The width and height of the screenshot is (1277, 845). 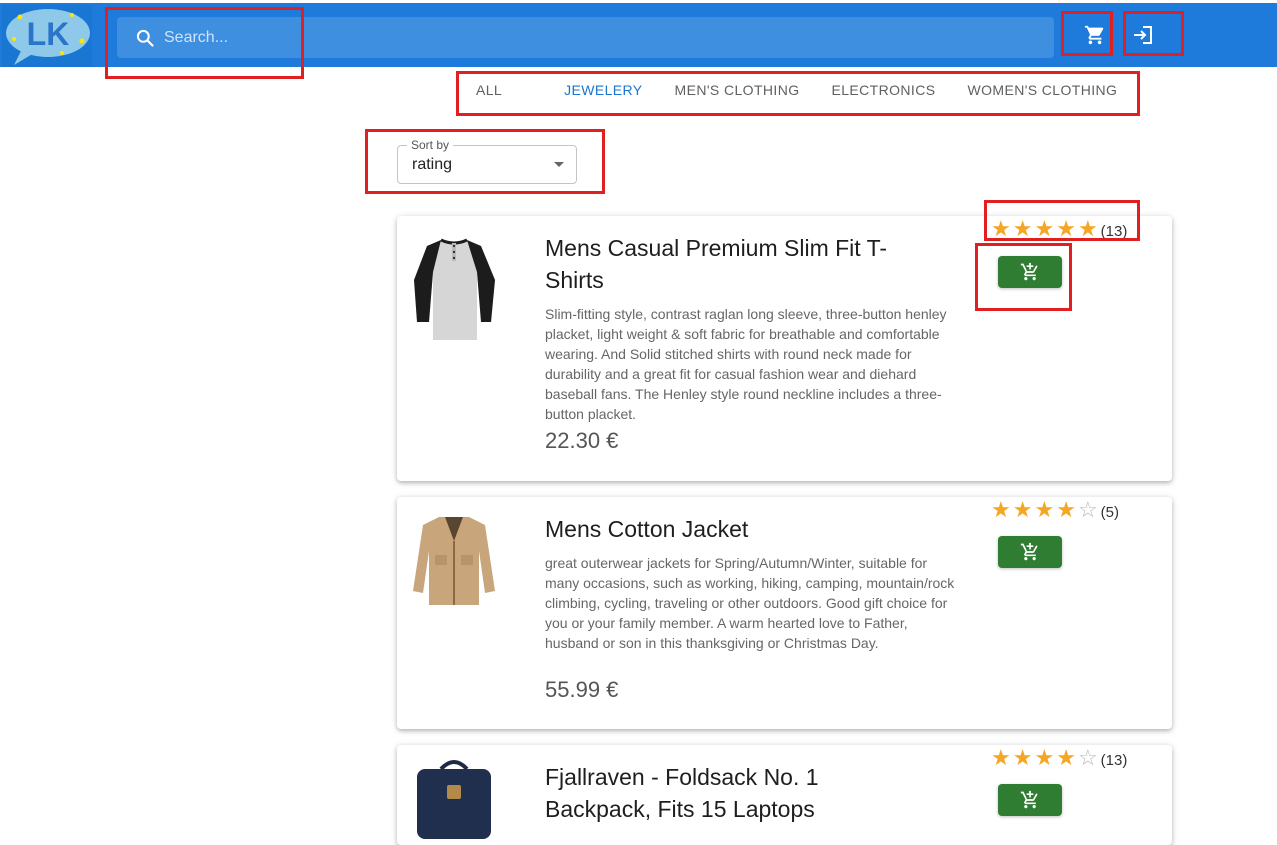 What do you see at coordinates (1042, 91) in the screenshot?
I see `tab-womens-clothing: WOMEN'S CLOTHING` at bounding box center [1042, 91].